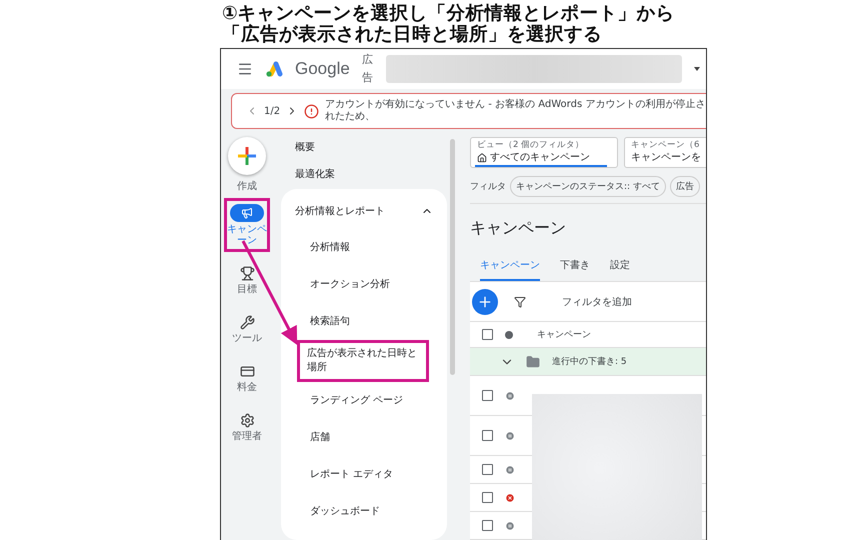 The width and height of the screenshot is (850, 540). Describe the element at coordinates (247, 225) in the screenshot. I see `rail-item: キャンペーン` at that location.